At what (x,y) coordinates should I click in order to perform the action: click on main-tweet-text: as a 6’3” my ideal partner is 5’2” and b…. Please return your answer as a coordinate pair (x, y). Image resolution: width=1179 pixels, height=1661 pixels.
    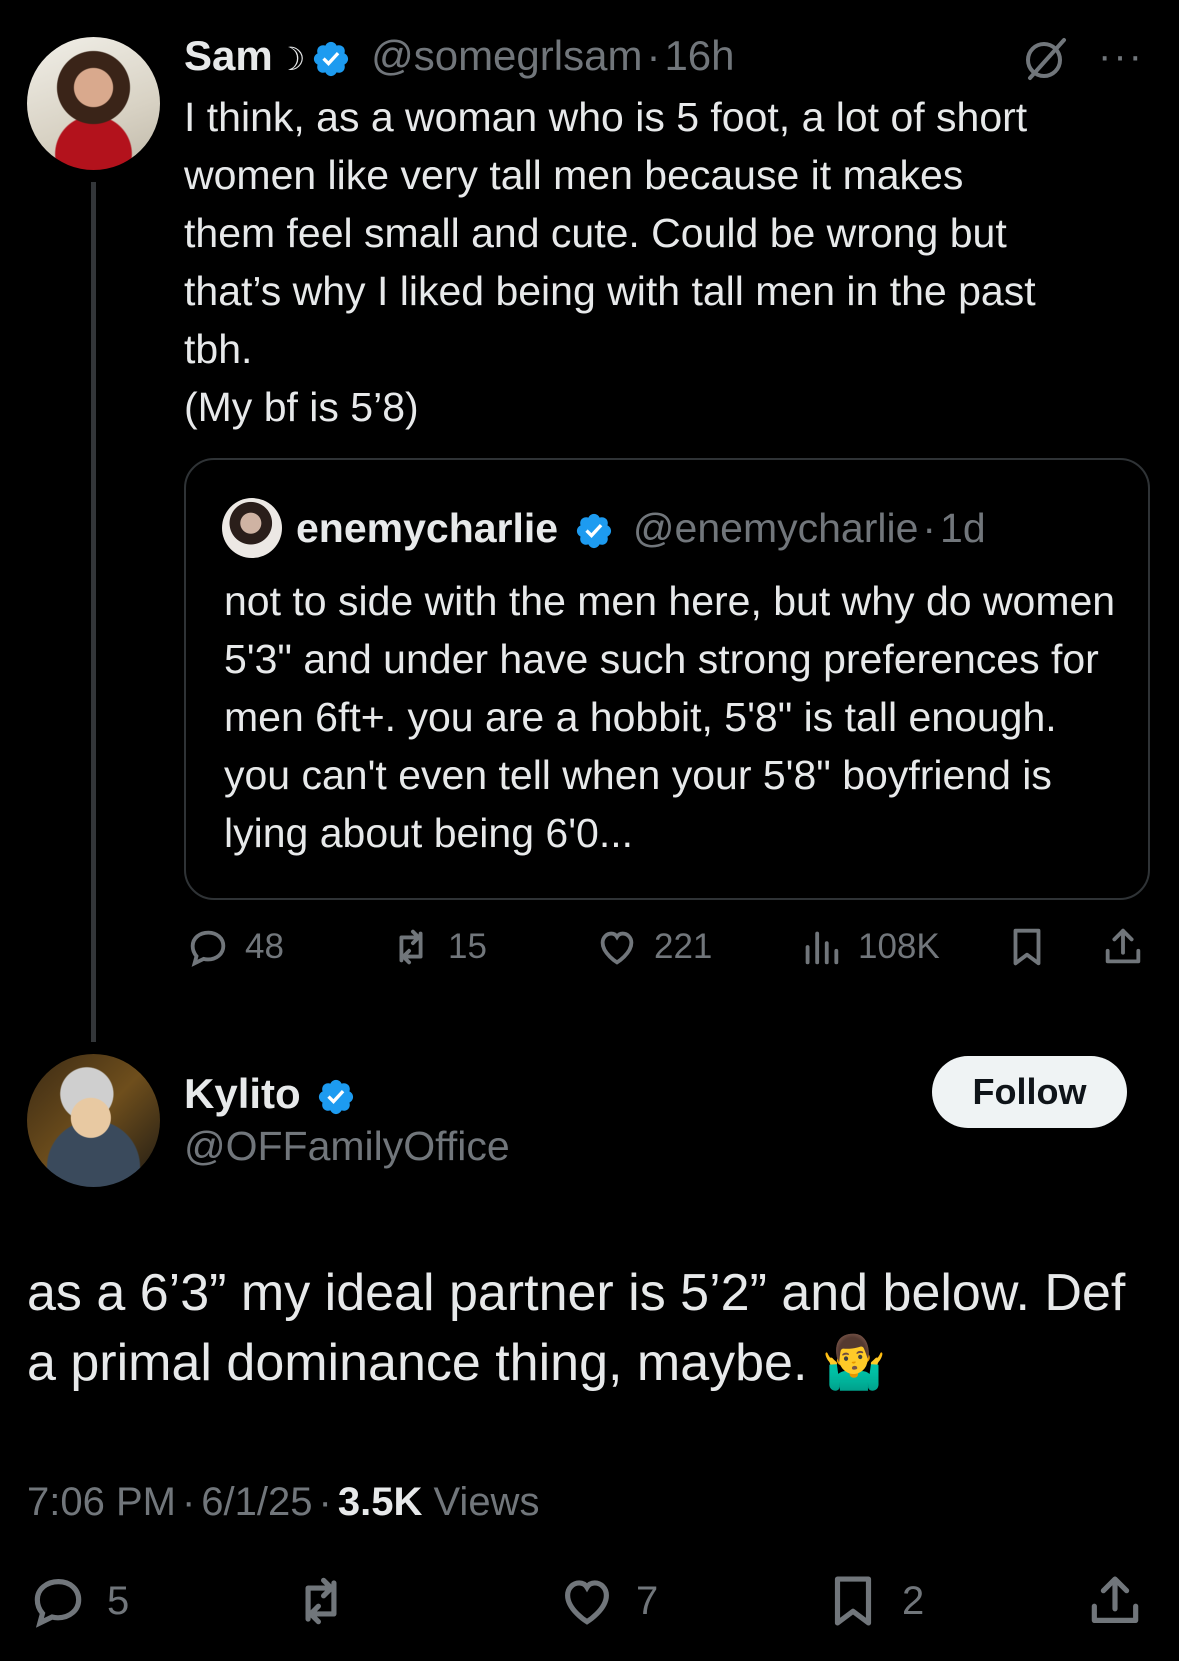
    Looking at the image, I should click on (576, 1328).